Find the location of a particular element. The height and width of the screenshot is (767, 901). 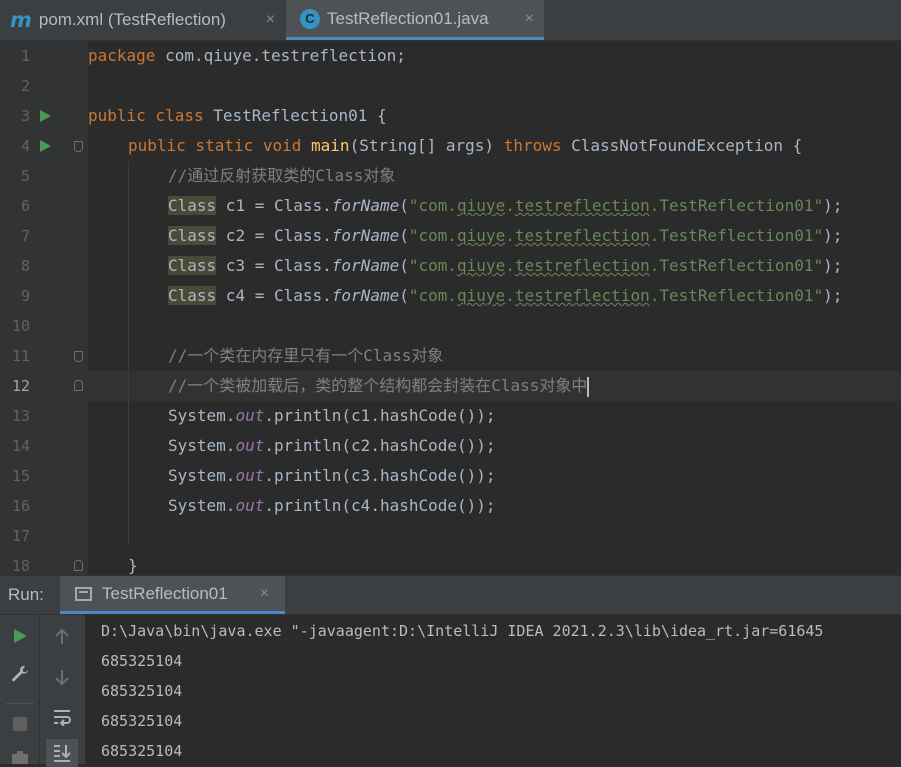

stop-button is located at coordinates (20, 724).